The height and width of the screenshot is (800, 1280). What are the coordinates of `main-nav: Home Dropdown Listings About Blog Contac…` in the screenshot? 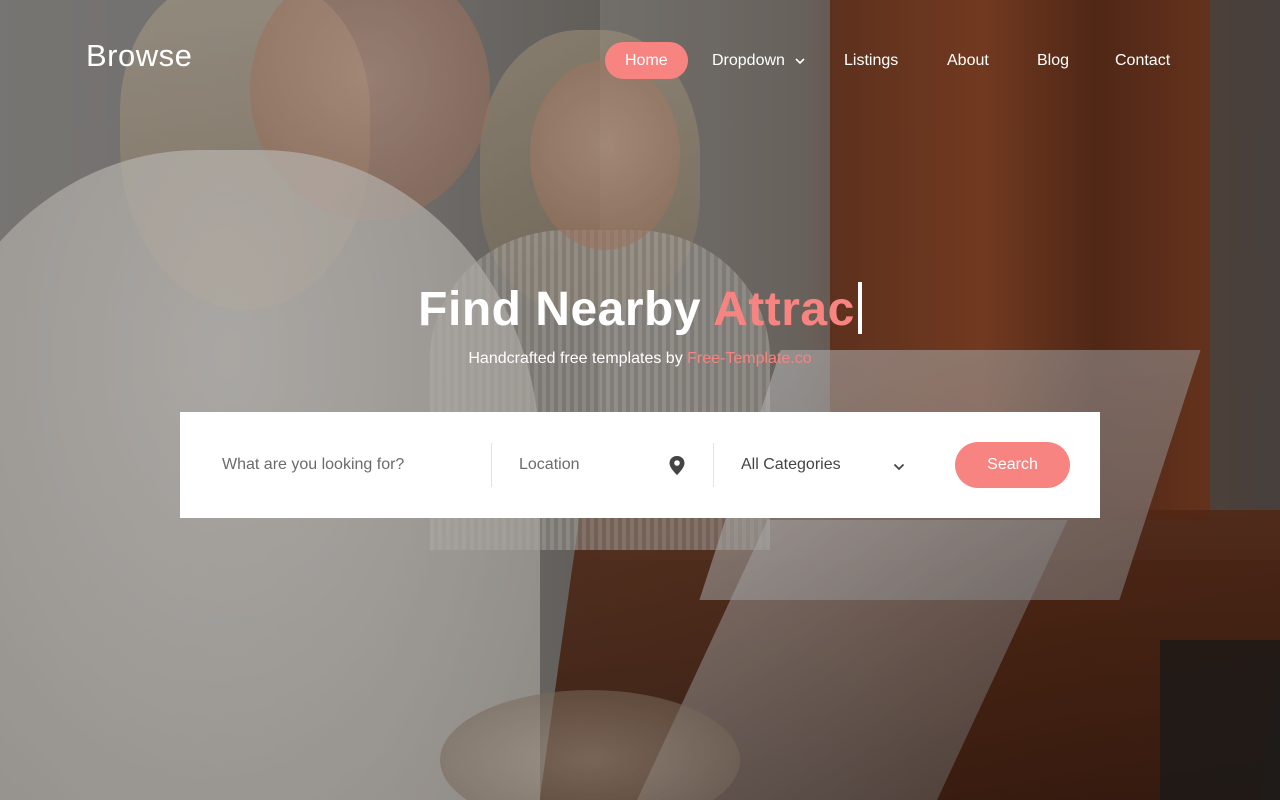 It's located at (640, 60).